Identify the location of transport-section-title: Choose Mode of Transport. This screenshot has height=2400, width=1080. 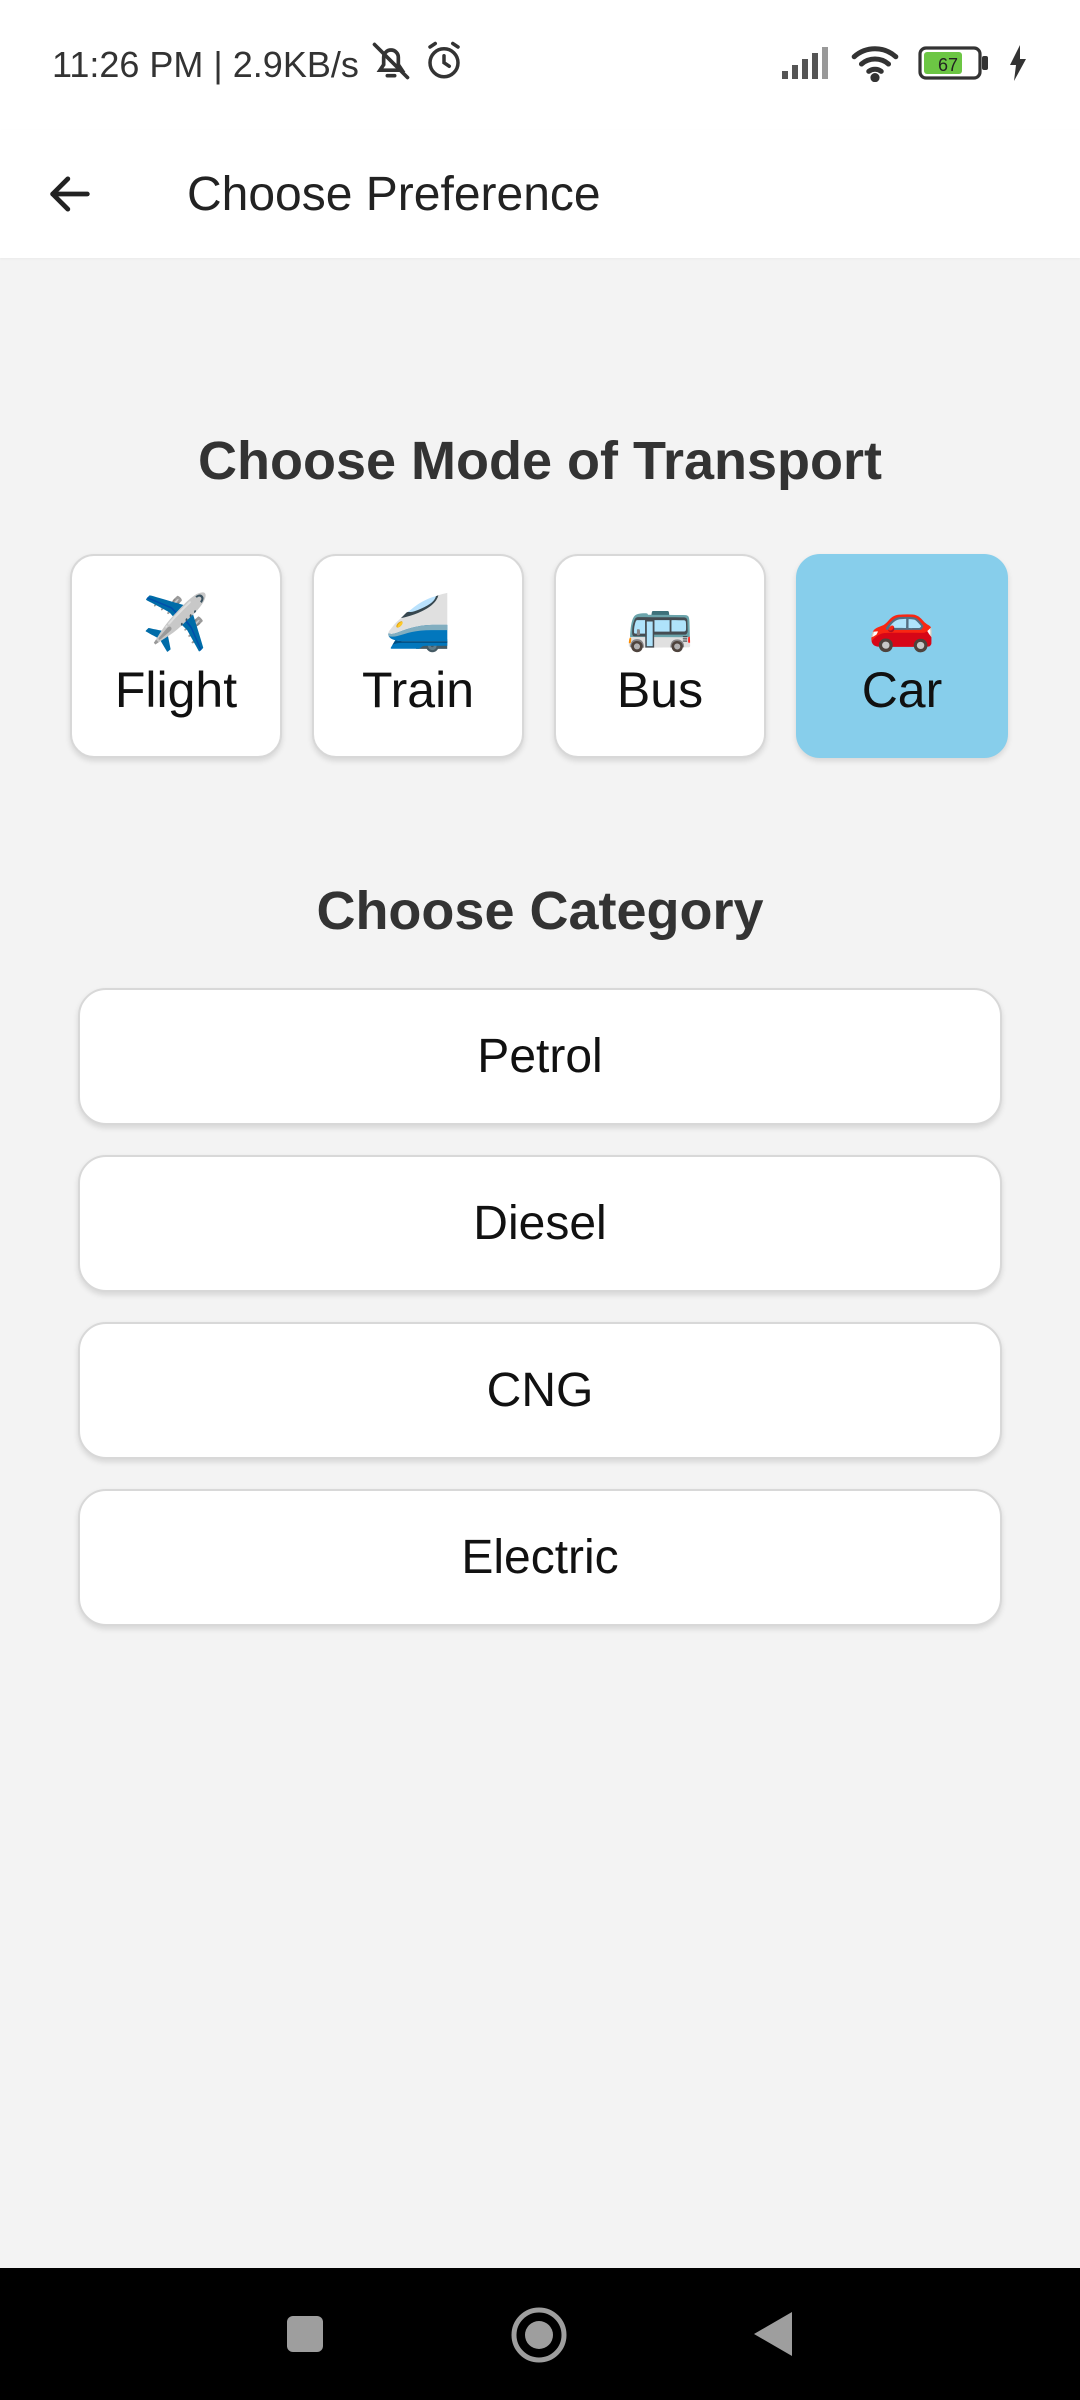
(540, 461).